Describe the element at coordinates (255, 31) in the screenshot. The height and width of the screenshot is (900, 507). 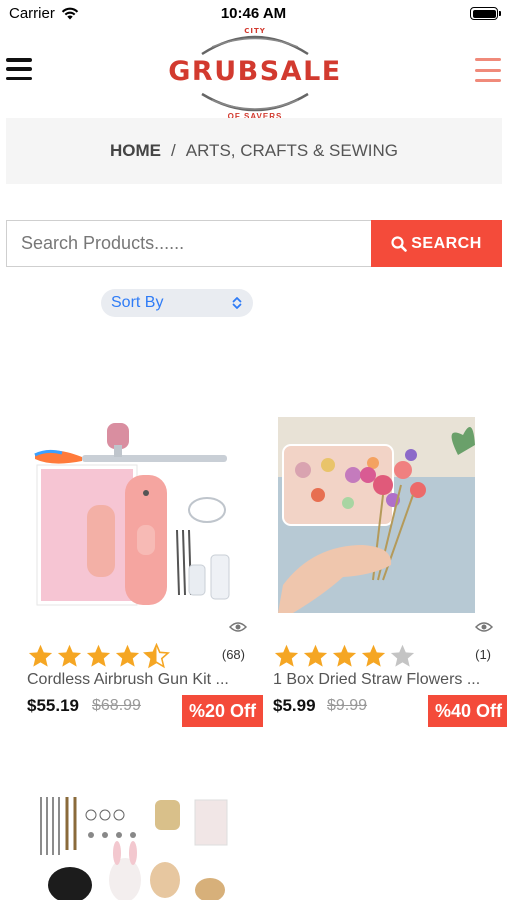
I see `svg-text: CITY` at that location.